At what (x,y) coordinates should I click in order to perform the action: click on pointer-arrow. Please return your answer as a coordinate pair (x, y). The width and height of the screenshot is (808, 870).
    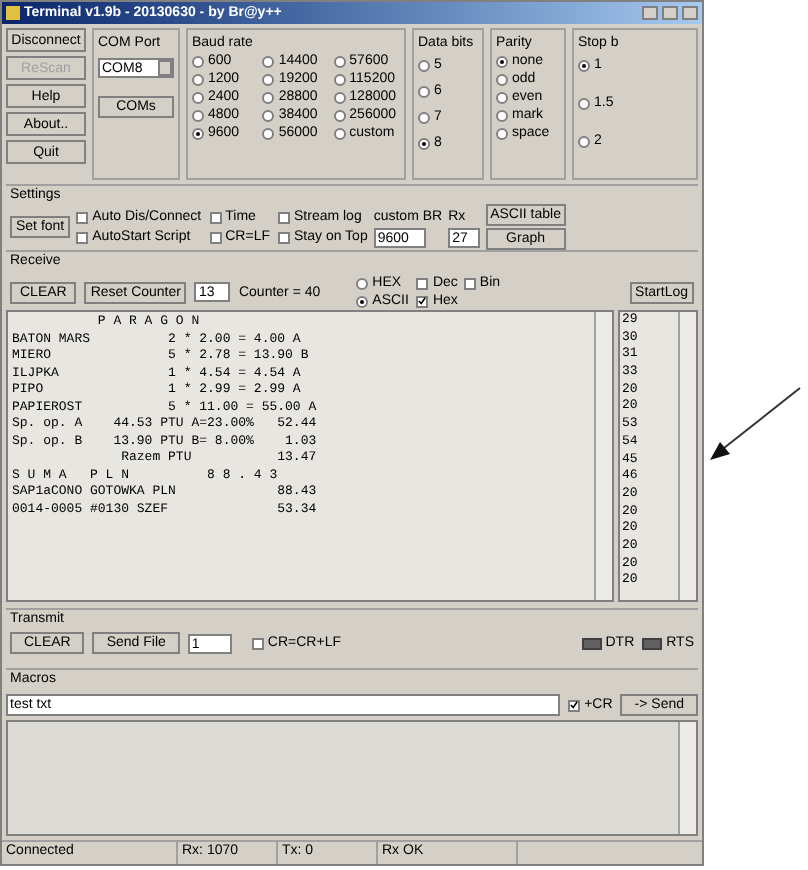
    Looking at the image, I should click on (755, 424).